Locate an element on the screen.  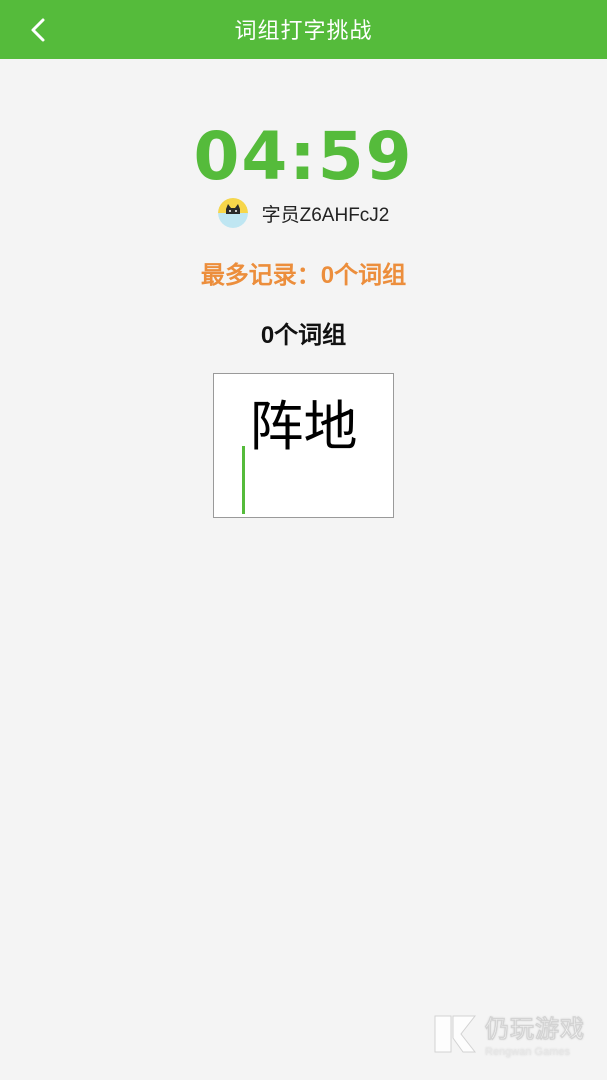
countdown-timer: 04:59 is located at coordinates (303, 156).